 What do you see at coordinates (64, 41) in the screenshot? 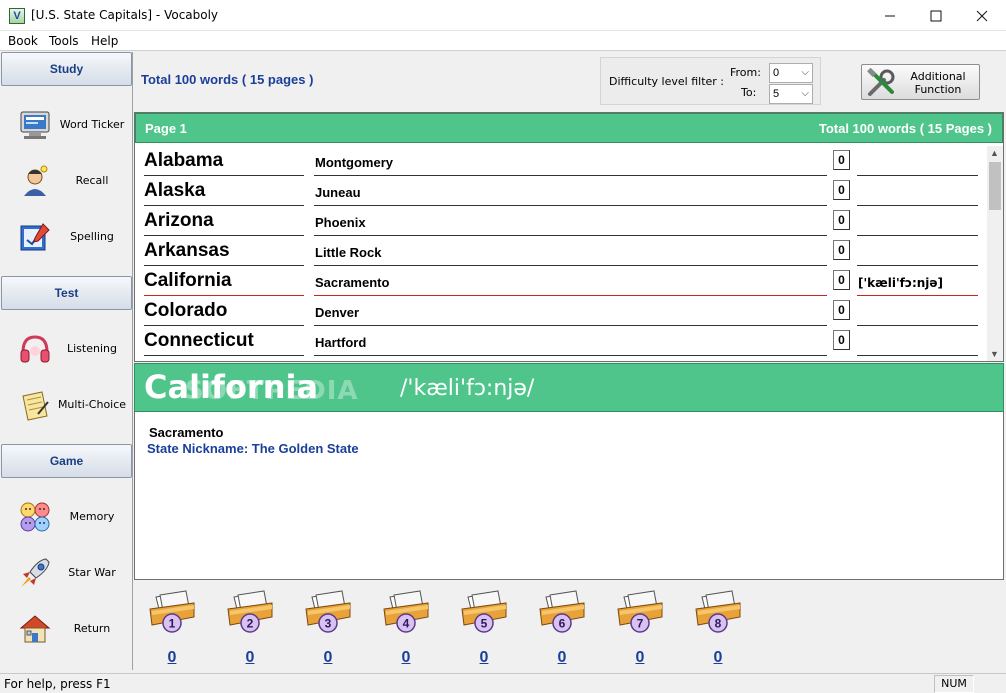
I see `menu-tools: Tools` at bounding box center [64, 41].